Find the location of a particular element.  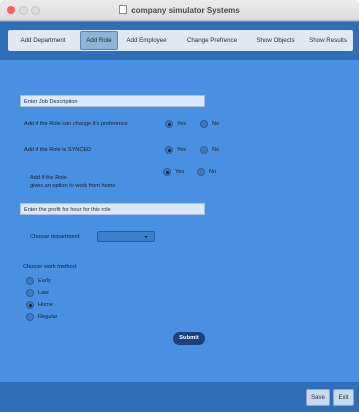

department-select is located at coordinates (126, 236).